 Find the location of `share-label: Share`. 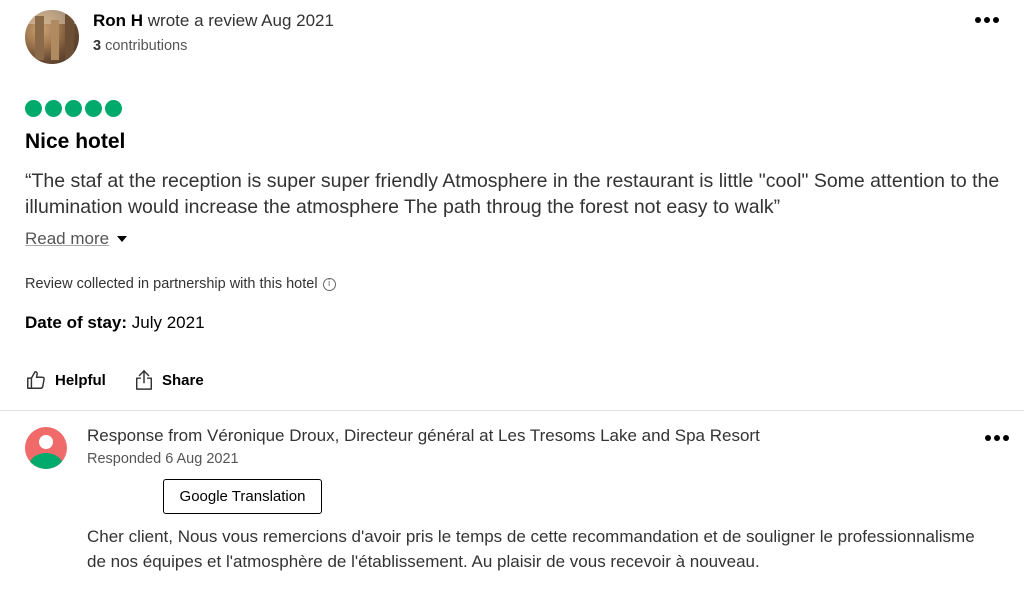

share-label: Share is located at coordinates (183, 380).